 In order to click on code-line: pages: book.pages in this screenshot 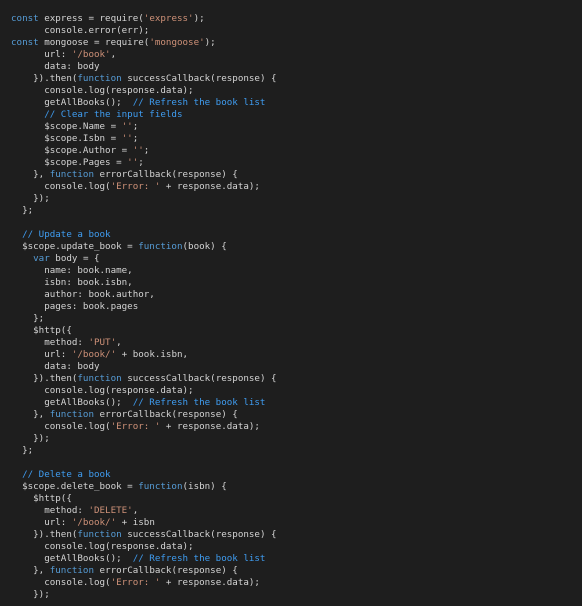, I will do `click(296, 307)`.